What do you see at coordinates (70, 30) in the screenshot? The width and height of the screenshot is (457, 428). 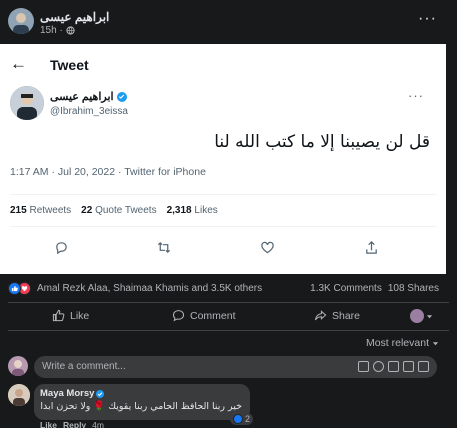 I see `public-globe-icon` at bounding box center [70, 30].